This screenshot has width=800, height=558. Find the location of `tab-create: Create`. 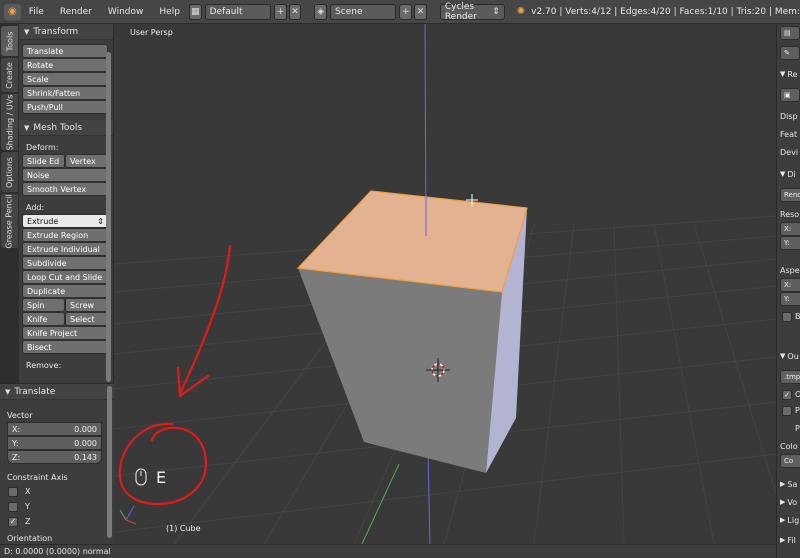

tab-create: Create is located at coordinates (9, 75).